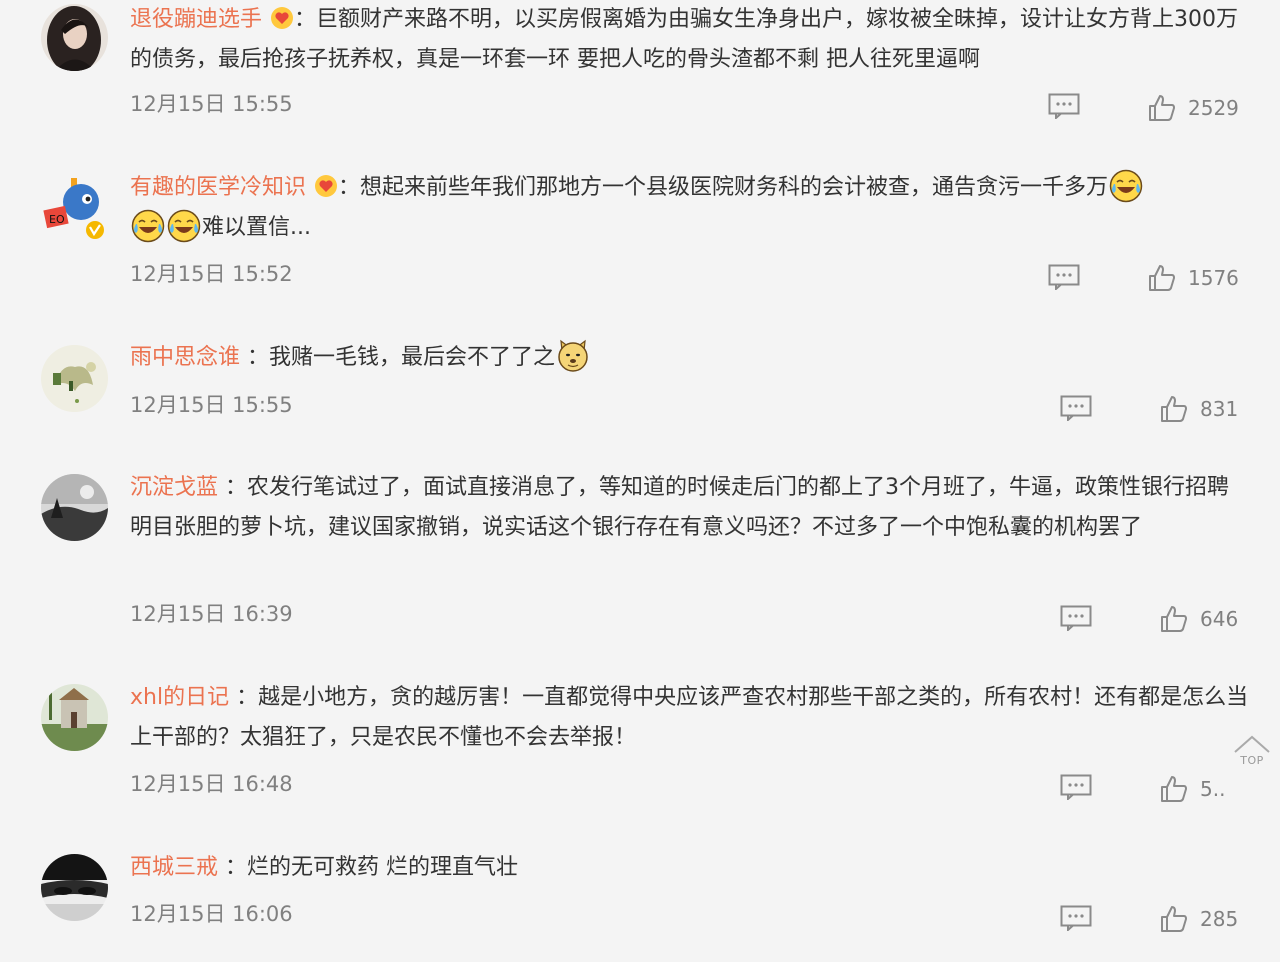 The height and width of the screenshot is (962, 1280). What do you see at coordinates (1252, 744) in the screenshot?
I see `chevron-up-icon` at bounding box center [1252, 744].